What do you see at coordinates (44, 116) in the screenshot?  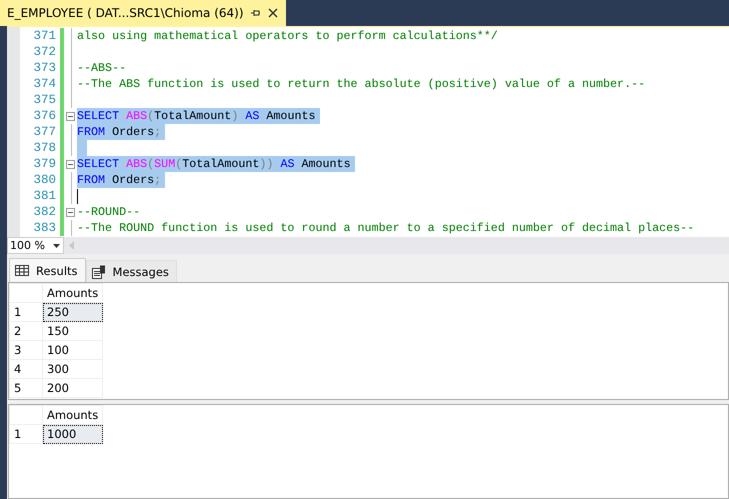 I see `line-number: 376` at bounding box center [44, 116].